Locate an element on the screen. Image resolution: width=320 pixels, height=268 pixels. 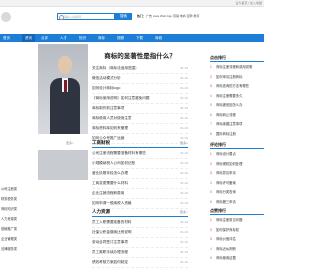
rank-title: 商标使用证据 is located at coordinates (226, 258).